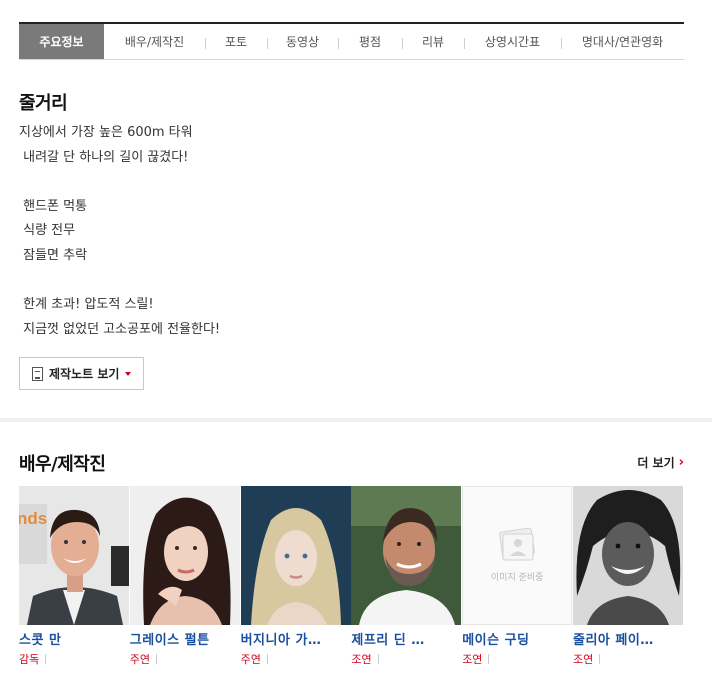 The image size is (712, 690). I want to click on cast-item: 이미지 준비중 메이슨 구딩 조연, so click(517, 576).